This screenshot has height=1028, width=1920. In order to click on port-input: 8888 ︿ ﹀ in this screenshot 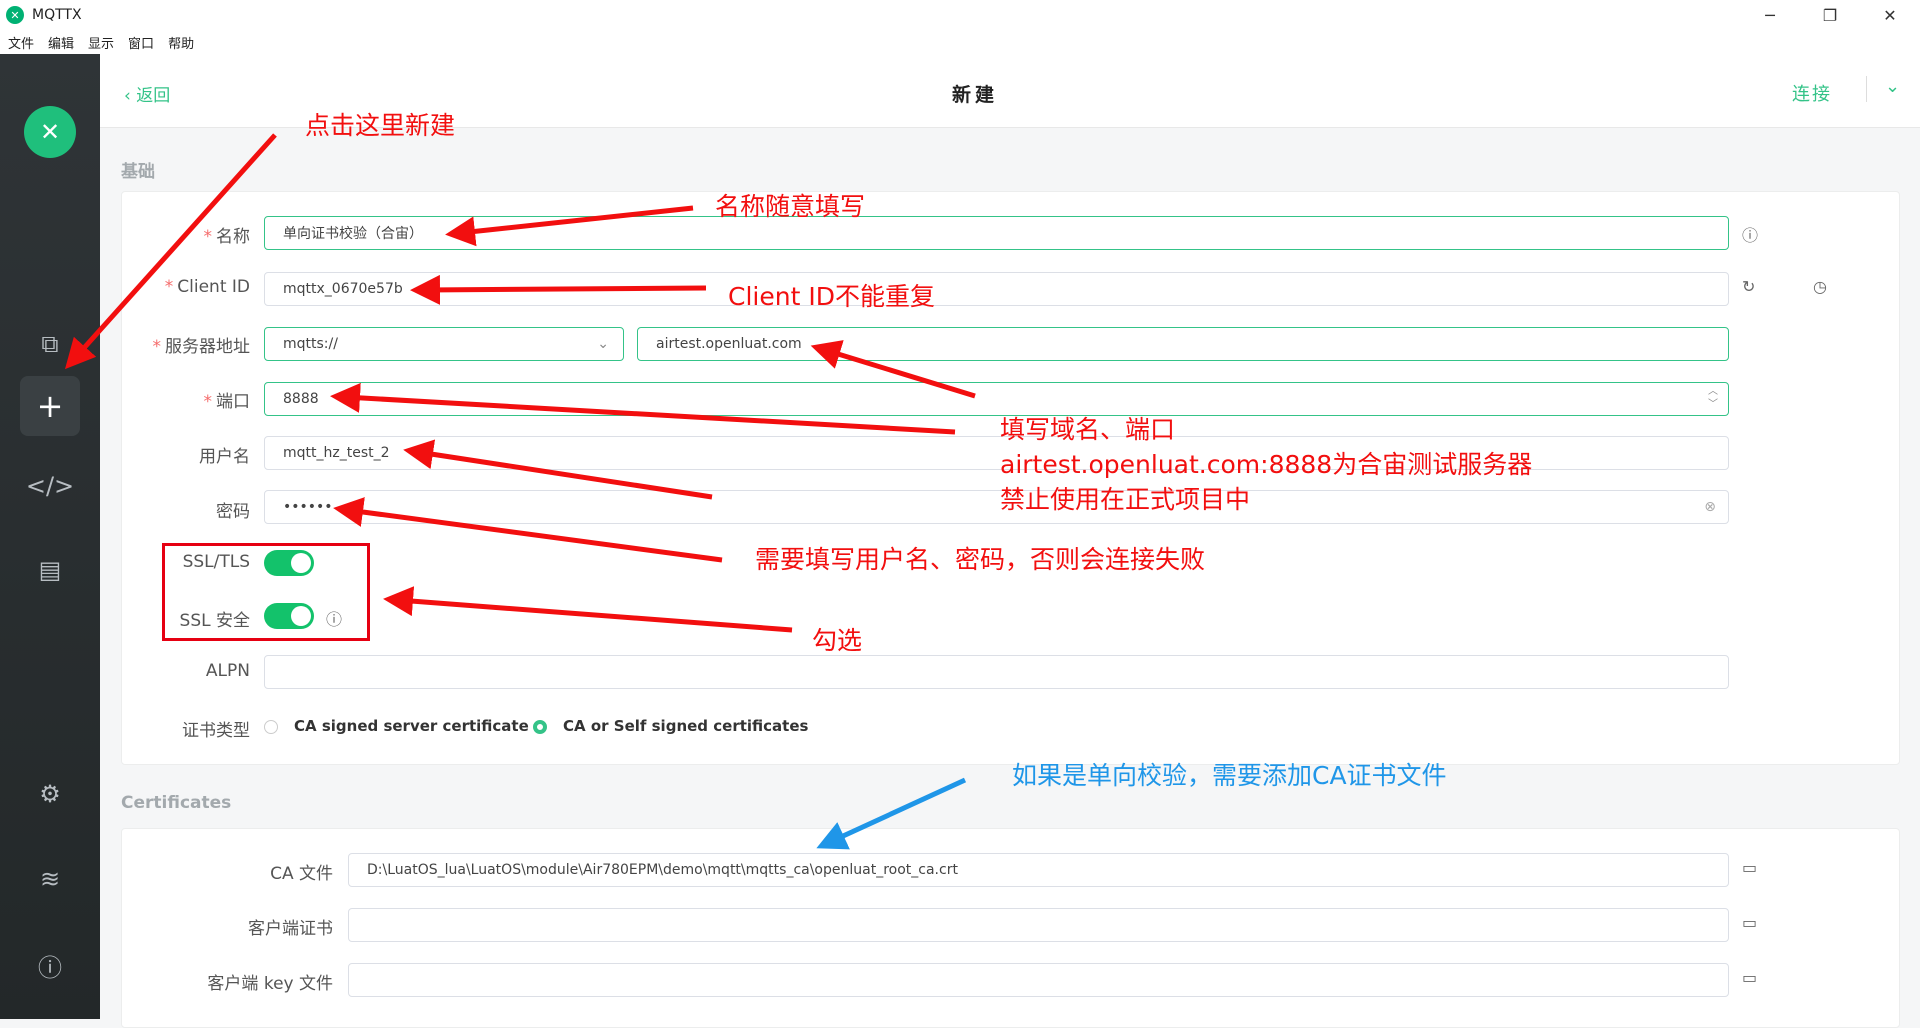, I will do `click(996, 399)`.